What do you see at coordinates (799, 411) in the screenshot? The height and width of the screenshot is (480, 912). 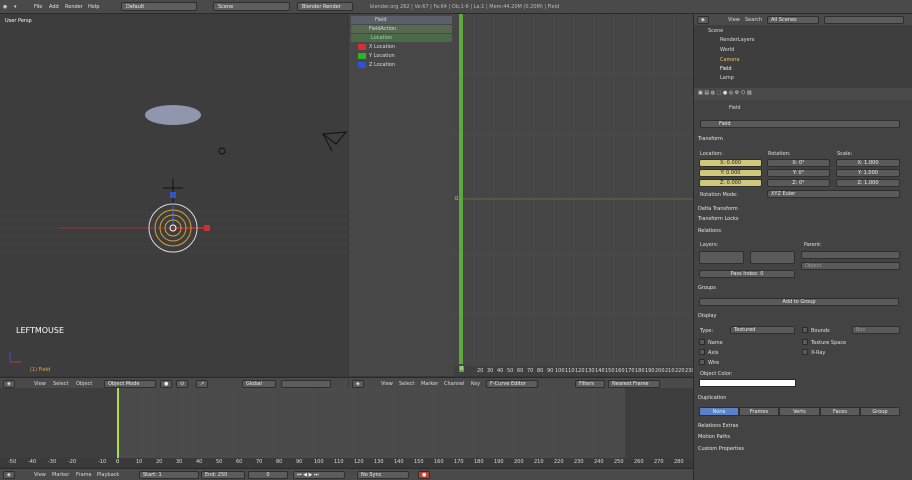 I see `dup-verts-tab: Verts` at bounding box center [799, 411].